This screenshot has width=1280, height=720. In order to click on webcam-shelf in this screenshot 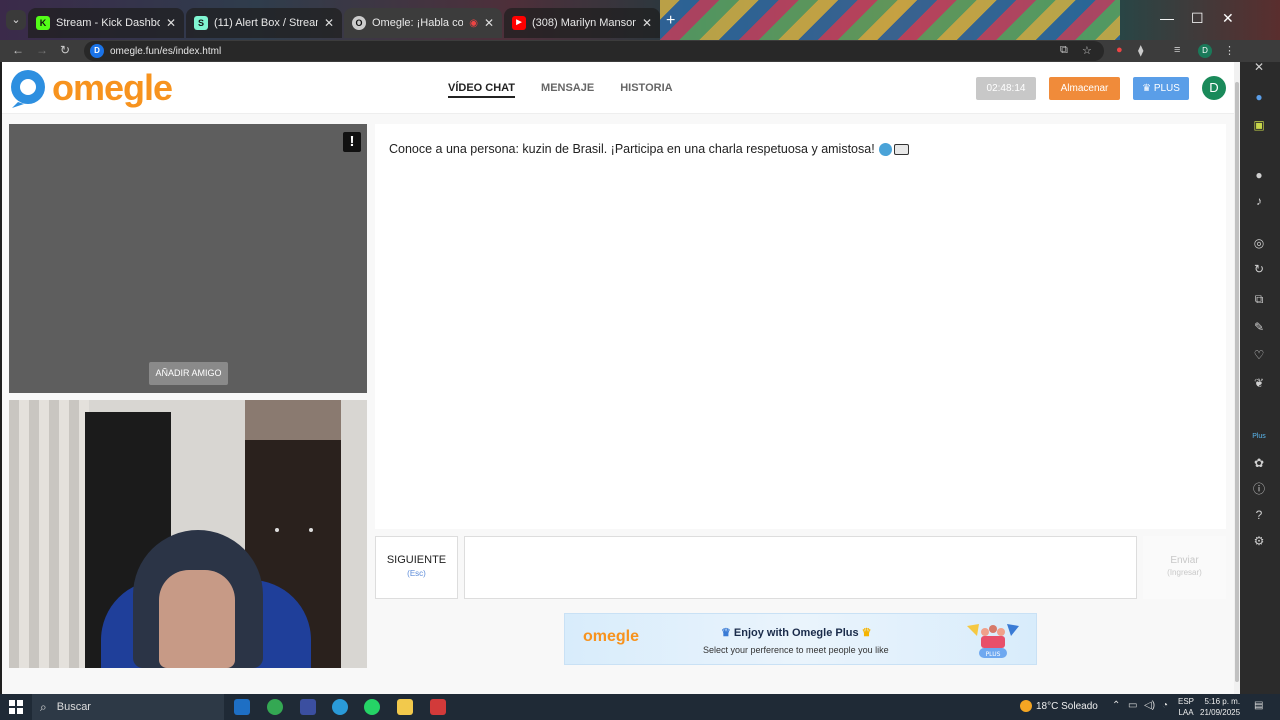, I will do `click(293, 420)`.